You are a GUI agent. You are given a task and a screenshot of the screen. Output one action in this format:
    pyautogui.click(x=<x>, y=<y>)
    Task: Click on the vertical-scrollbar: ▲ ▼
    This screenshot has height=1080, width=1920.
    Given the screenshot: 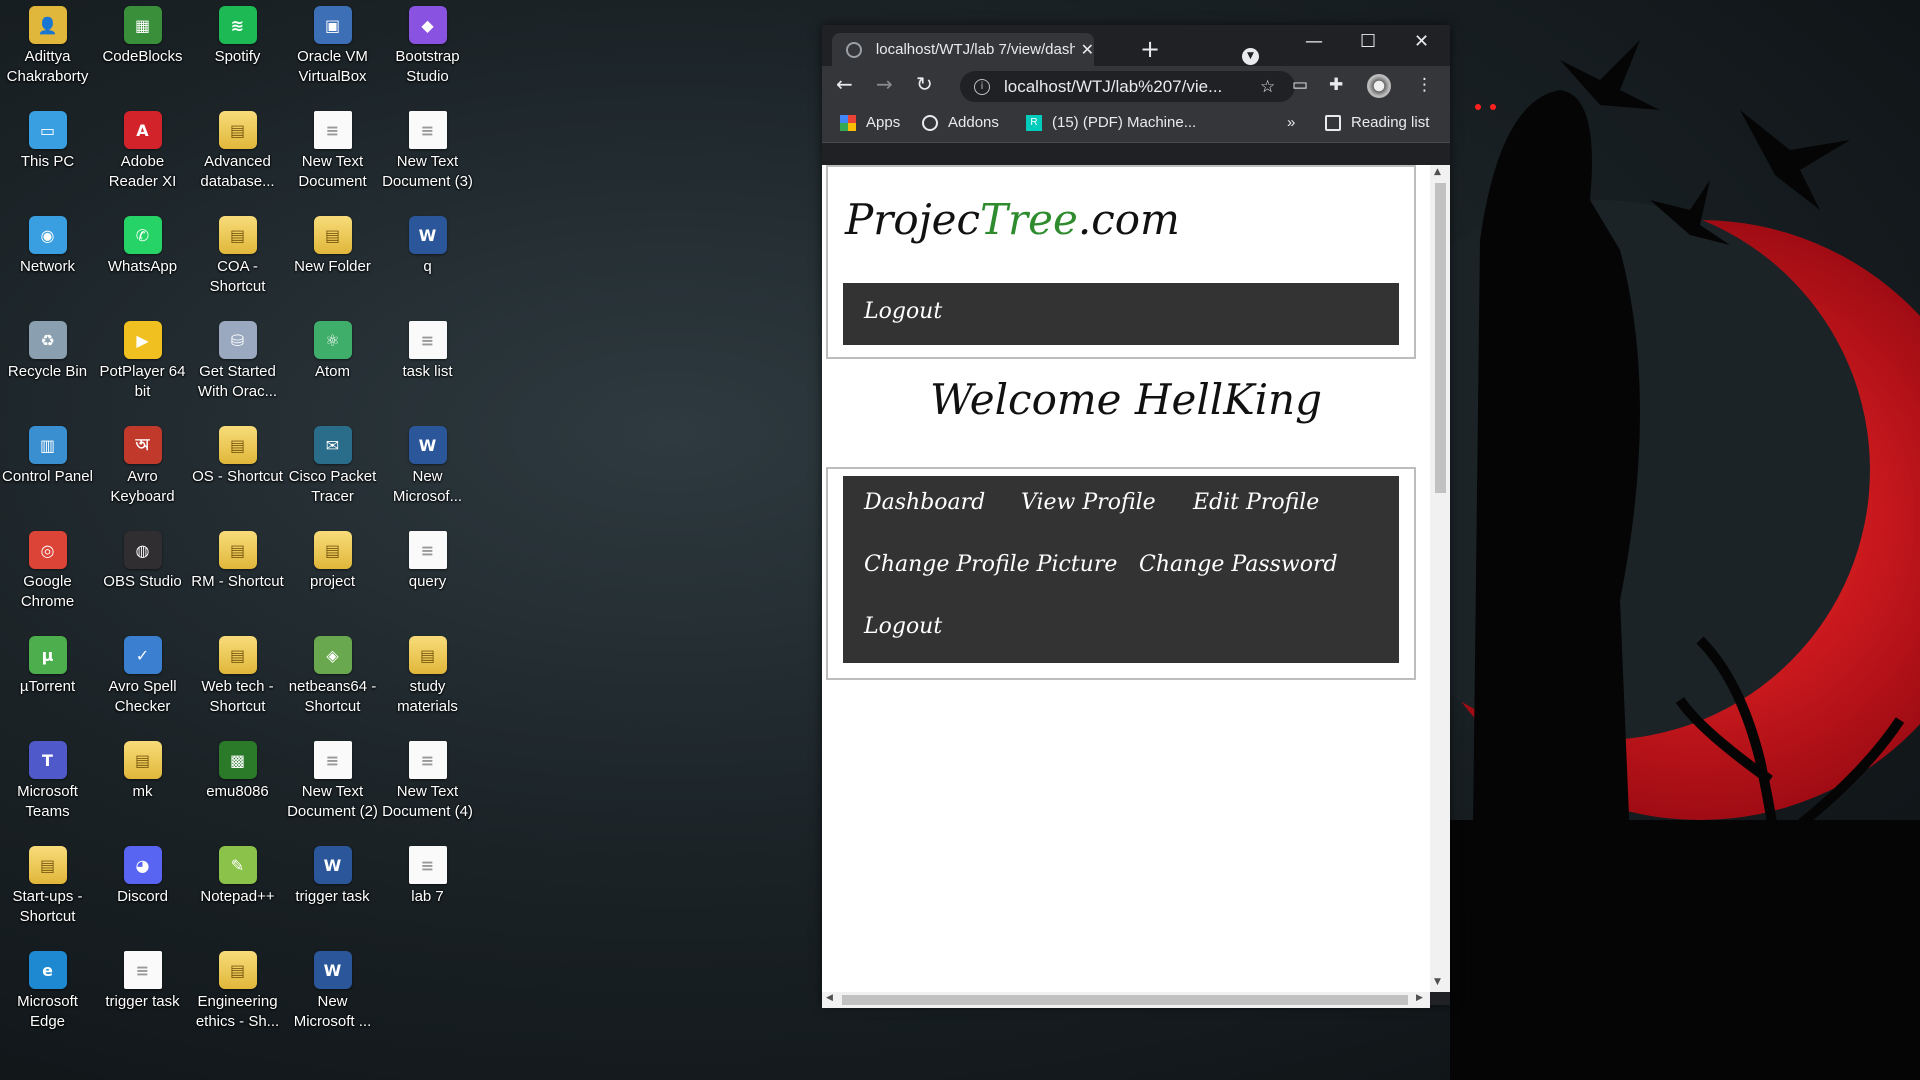 What is the action you would take?
    pyautogui.click(x=1440, y=578)
    